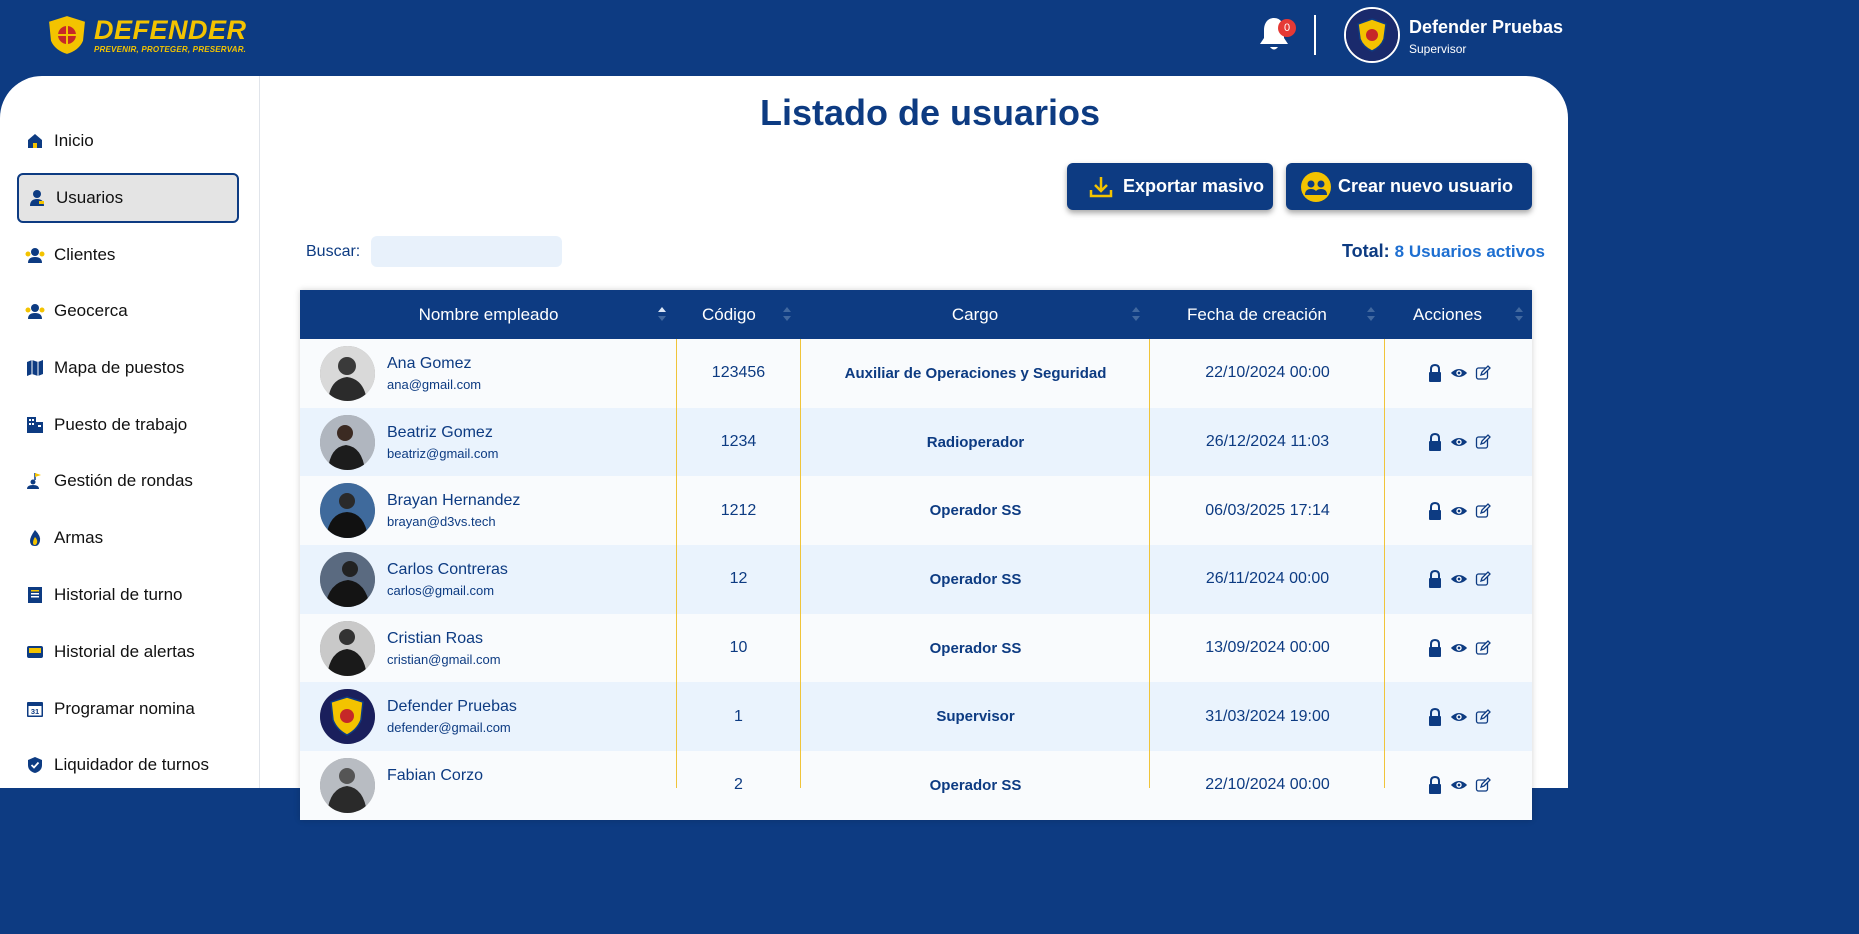 The height and width of the screenshot is (934, 1859). Describe the element at coordinates (128, 311) in the screenshot. I see `sidebar-item-geocerca: Geocerca` at that location.